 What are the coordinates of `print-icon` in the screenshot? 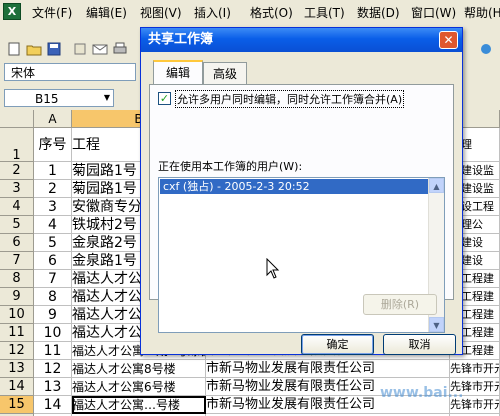 It's located at (120, 49).